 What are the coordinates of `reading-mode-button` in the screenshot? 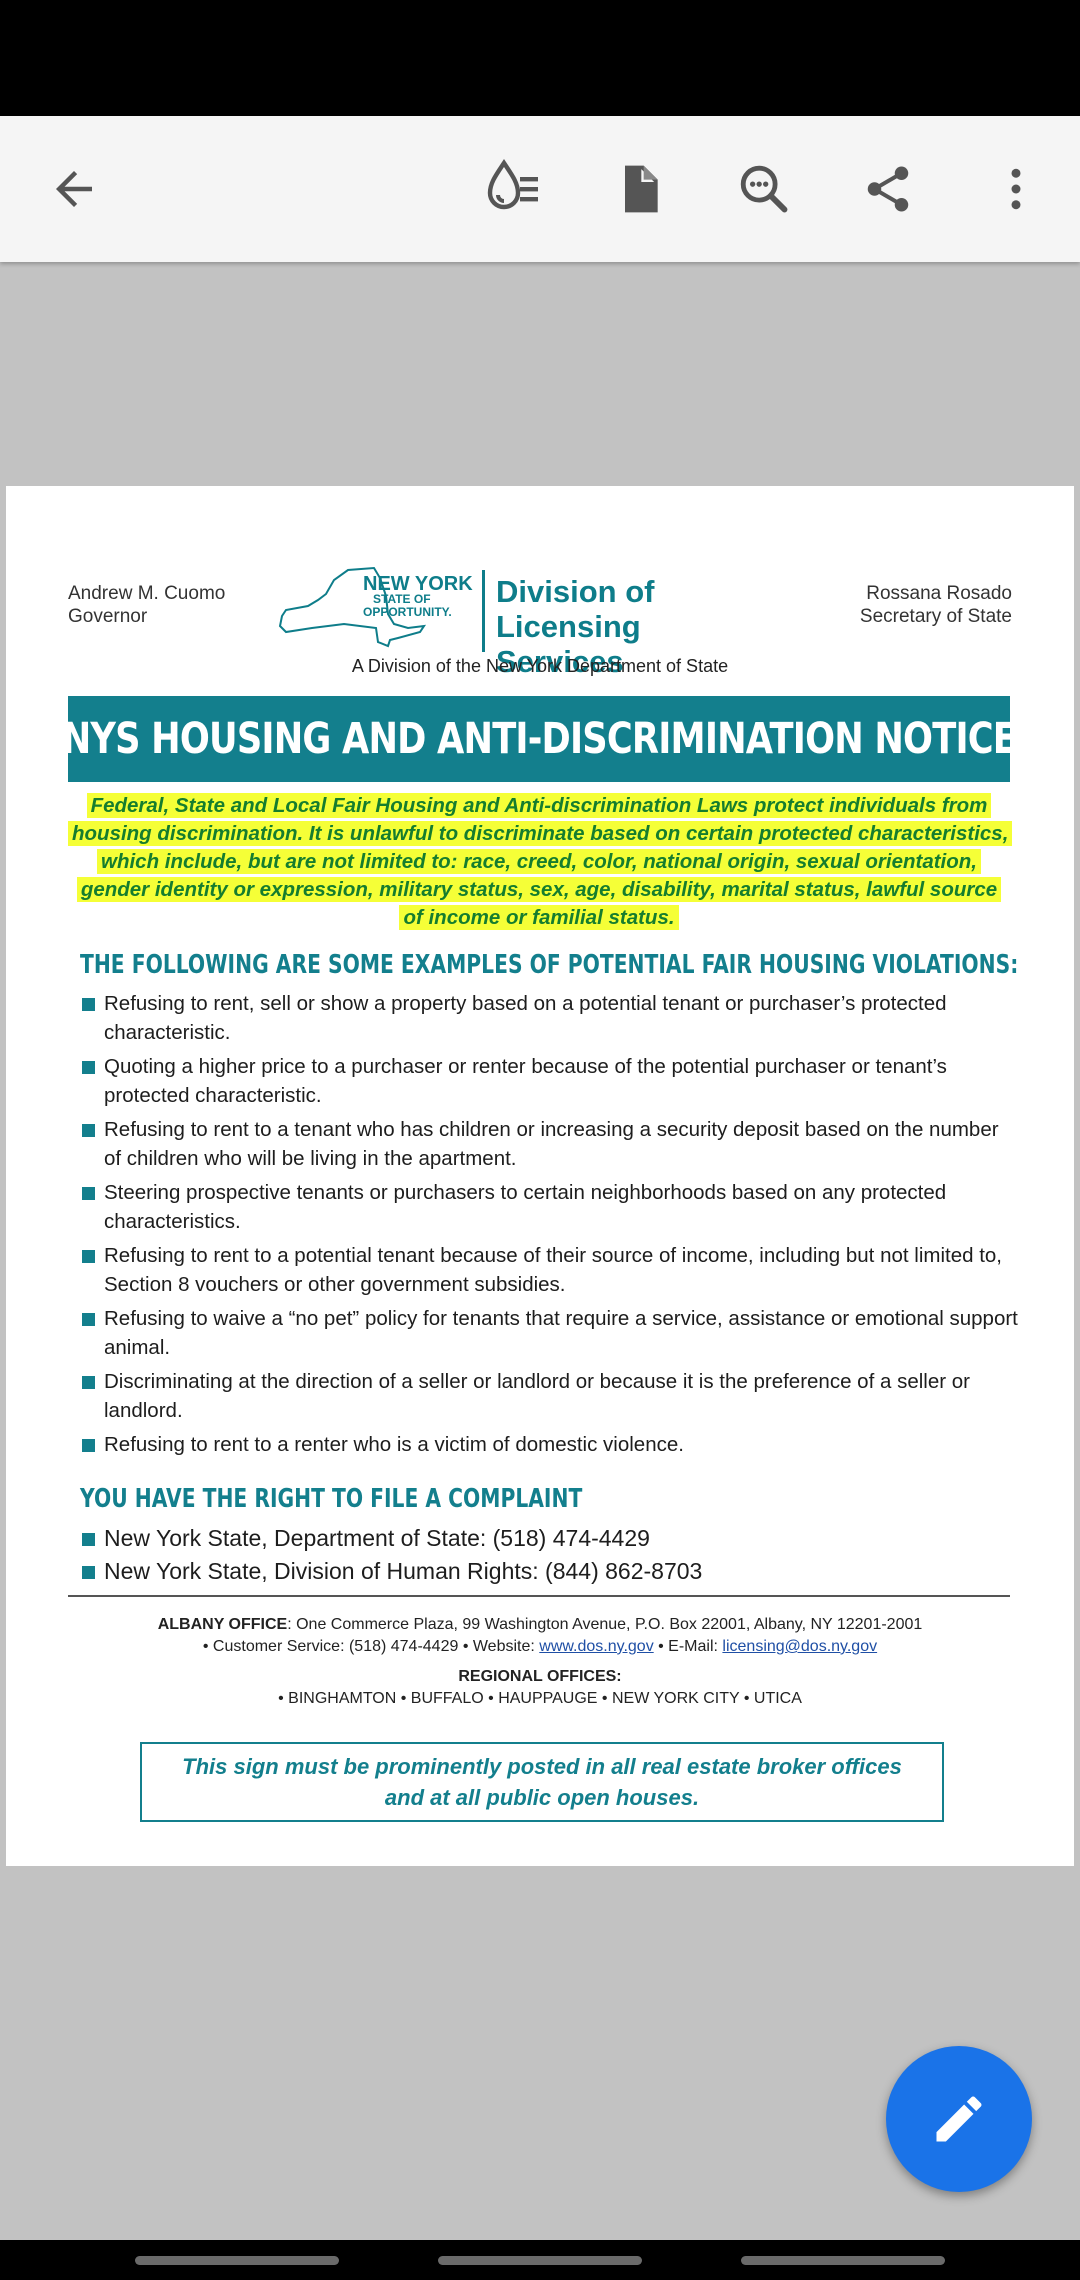 It's located at (512, 189).